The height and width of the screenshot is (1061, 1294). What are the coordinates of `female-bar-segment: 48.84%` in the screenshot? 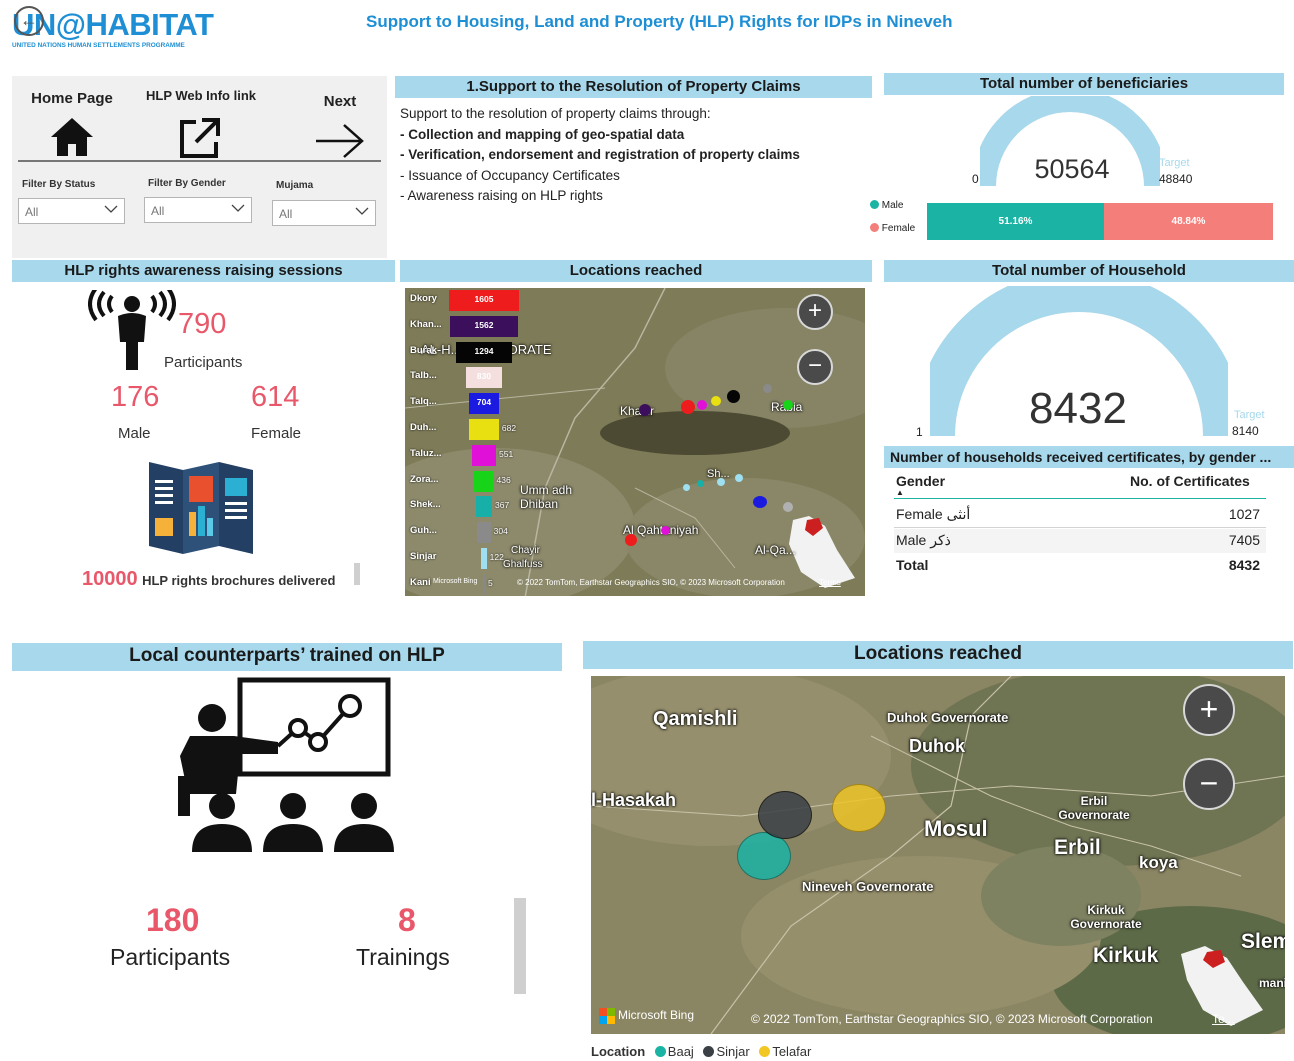 It's located at (1188, 221).